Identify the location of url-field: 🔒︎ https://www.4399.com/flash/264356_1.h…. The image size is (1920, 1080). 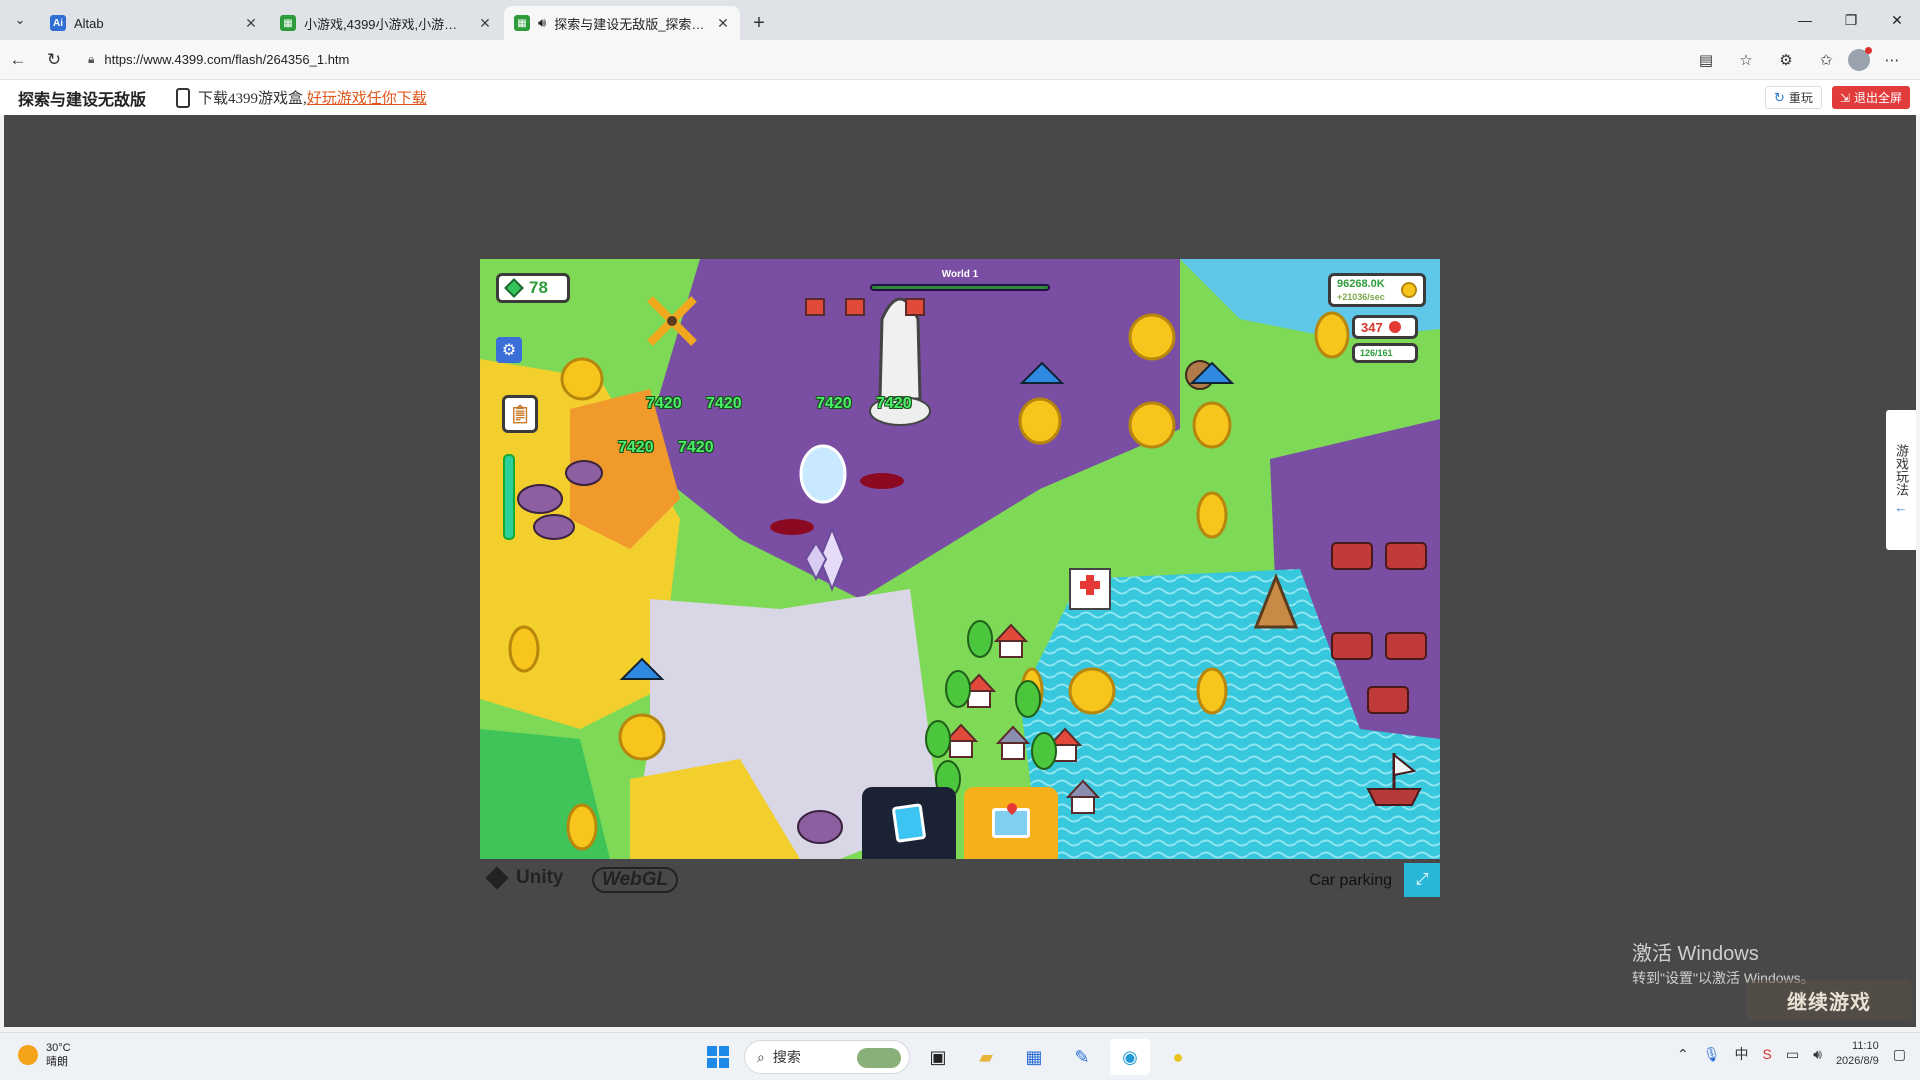
(878, 60).